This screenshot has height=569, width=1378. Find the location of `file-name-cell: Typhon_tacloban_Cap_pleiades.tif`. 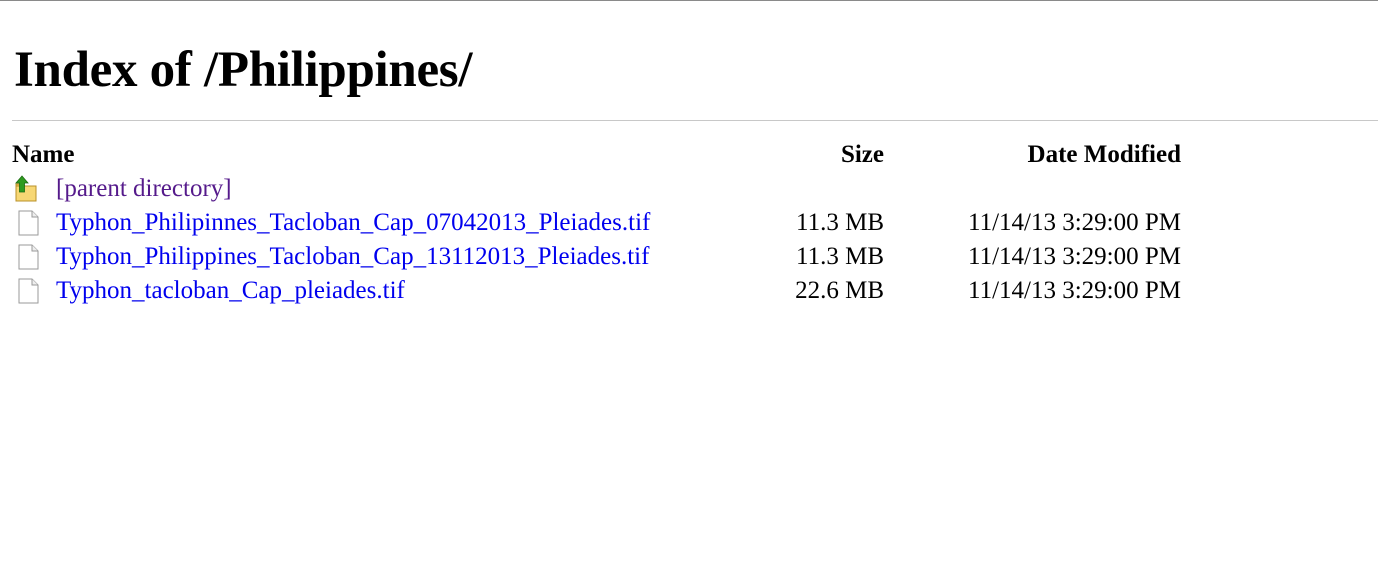

file-name-cell: Typhon_tacloban_Cap_pleiades.tif is located at coordinates (390, 291).